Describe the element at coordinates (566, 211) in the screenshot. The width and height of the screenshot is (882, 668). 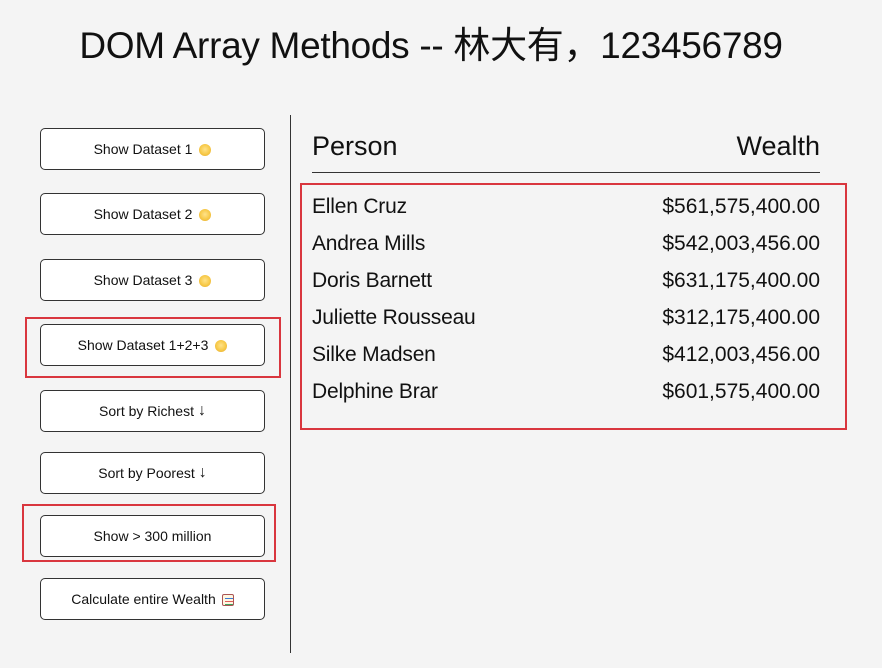
I see `table-row: Ellen Cruz $561,575,400.00` at that location.